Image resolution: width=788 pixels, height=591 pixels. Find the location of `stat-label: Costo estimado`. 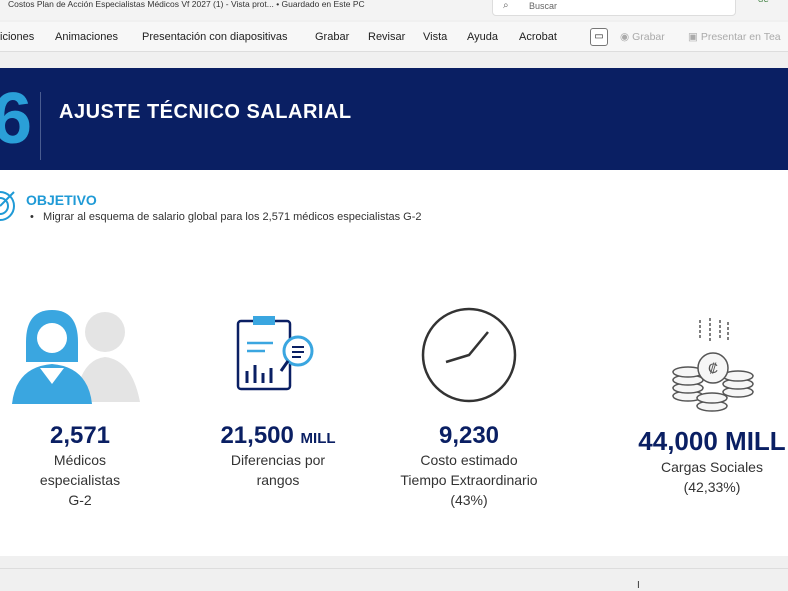

stat-label: Costo estimado is located at coordinates (469, 460).